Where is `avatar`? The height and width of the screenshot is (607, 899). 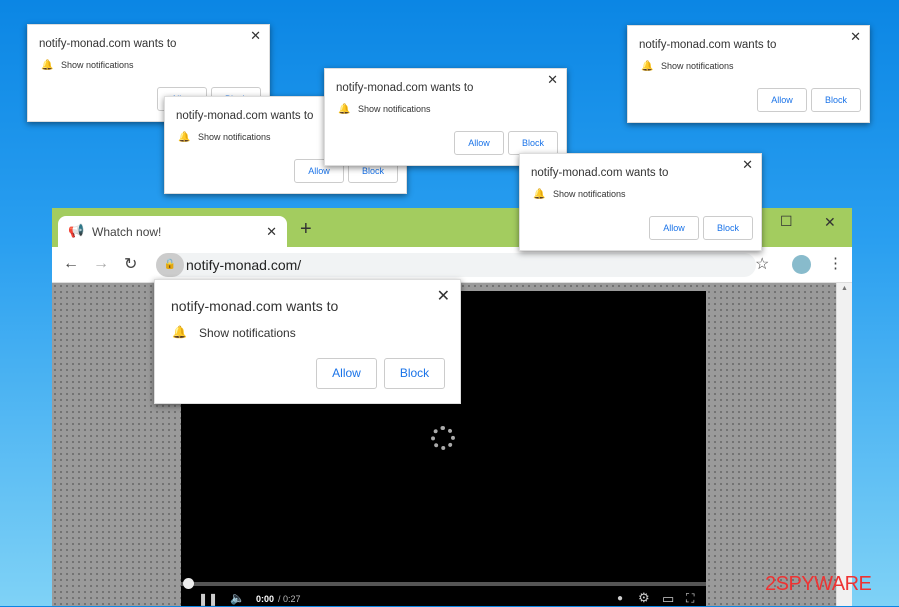 avatar is located at coordinates (801, 264).